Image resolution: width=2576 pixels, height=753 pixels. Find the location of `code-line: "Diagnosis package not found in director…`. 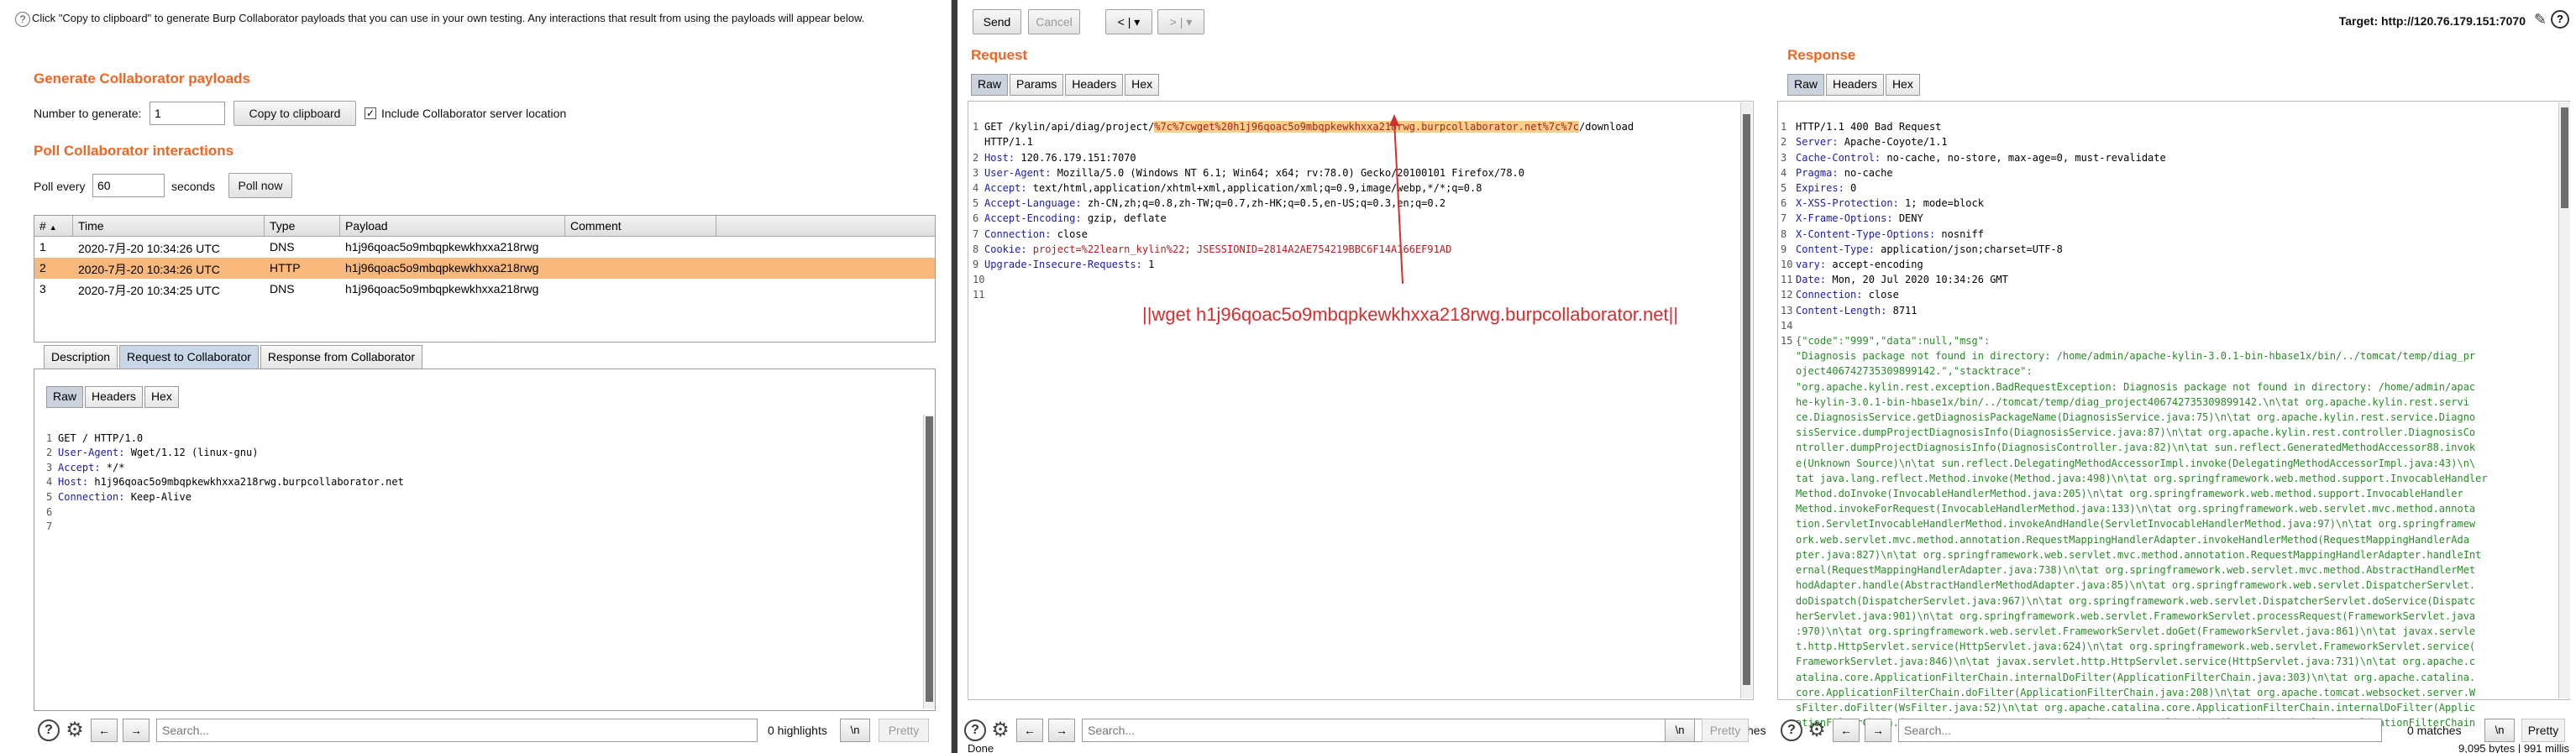

code-line: "Diagnosis package not found in director… is located at coordinates (2136, 356).